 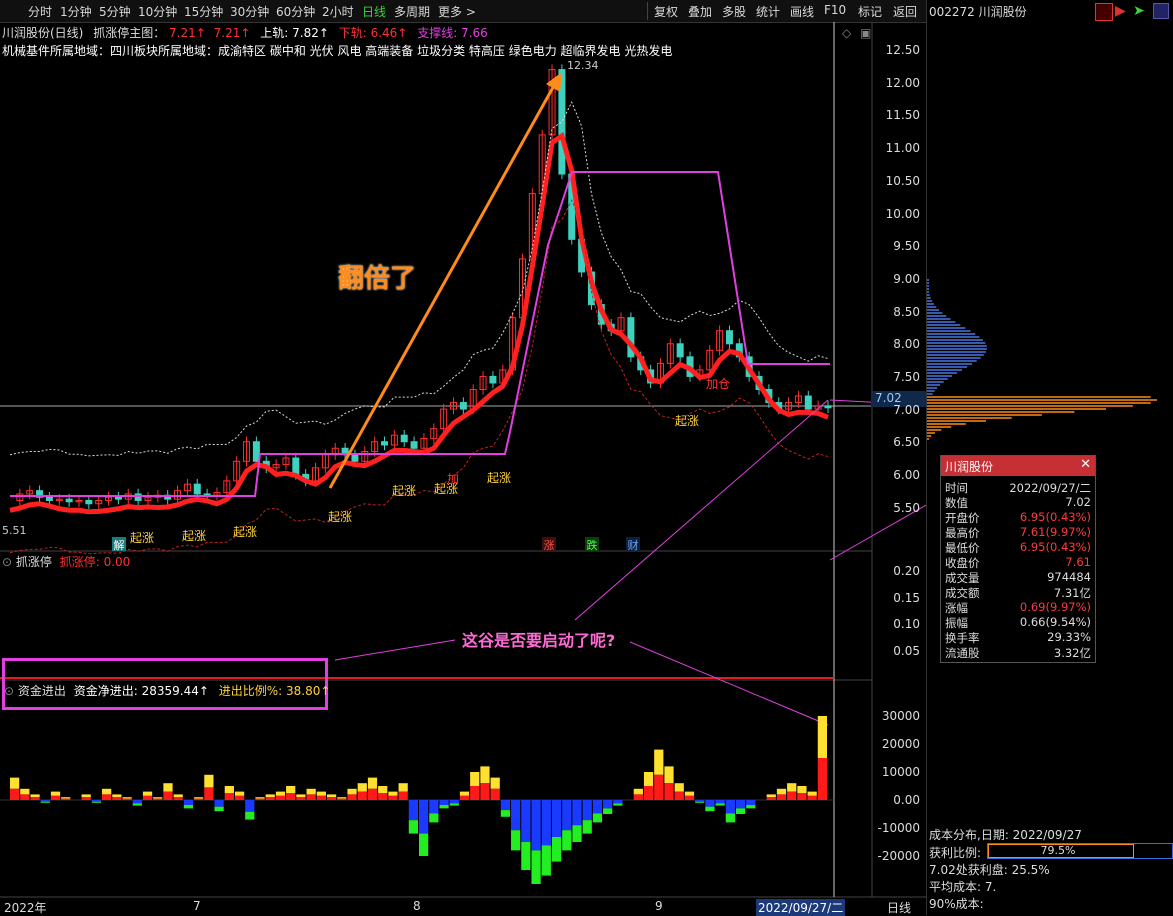 What do you see at coordinates (1018, 487) in the screenshot?
I see `info-row: 时间 2022/09/27/二` at bounding box center [1018, 487].